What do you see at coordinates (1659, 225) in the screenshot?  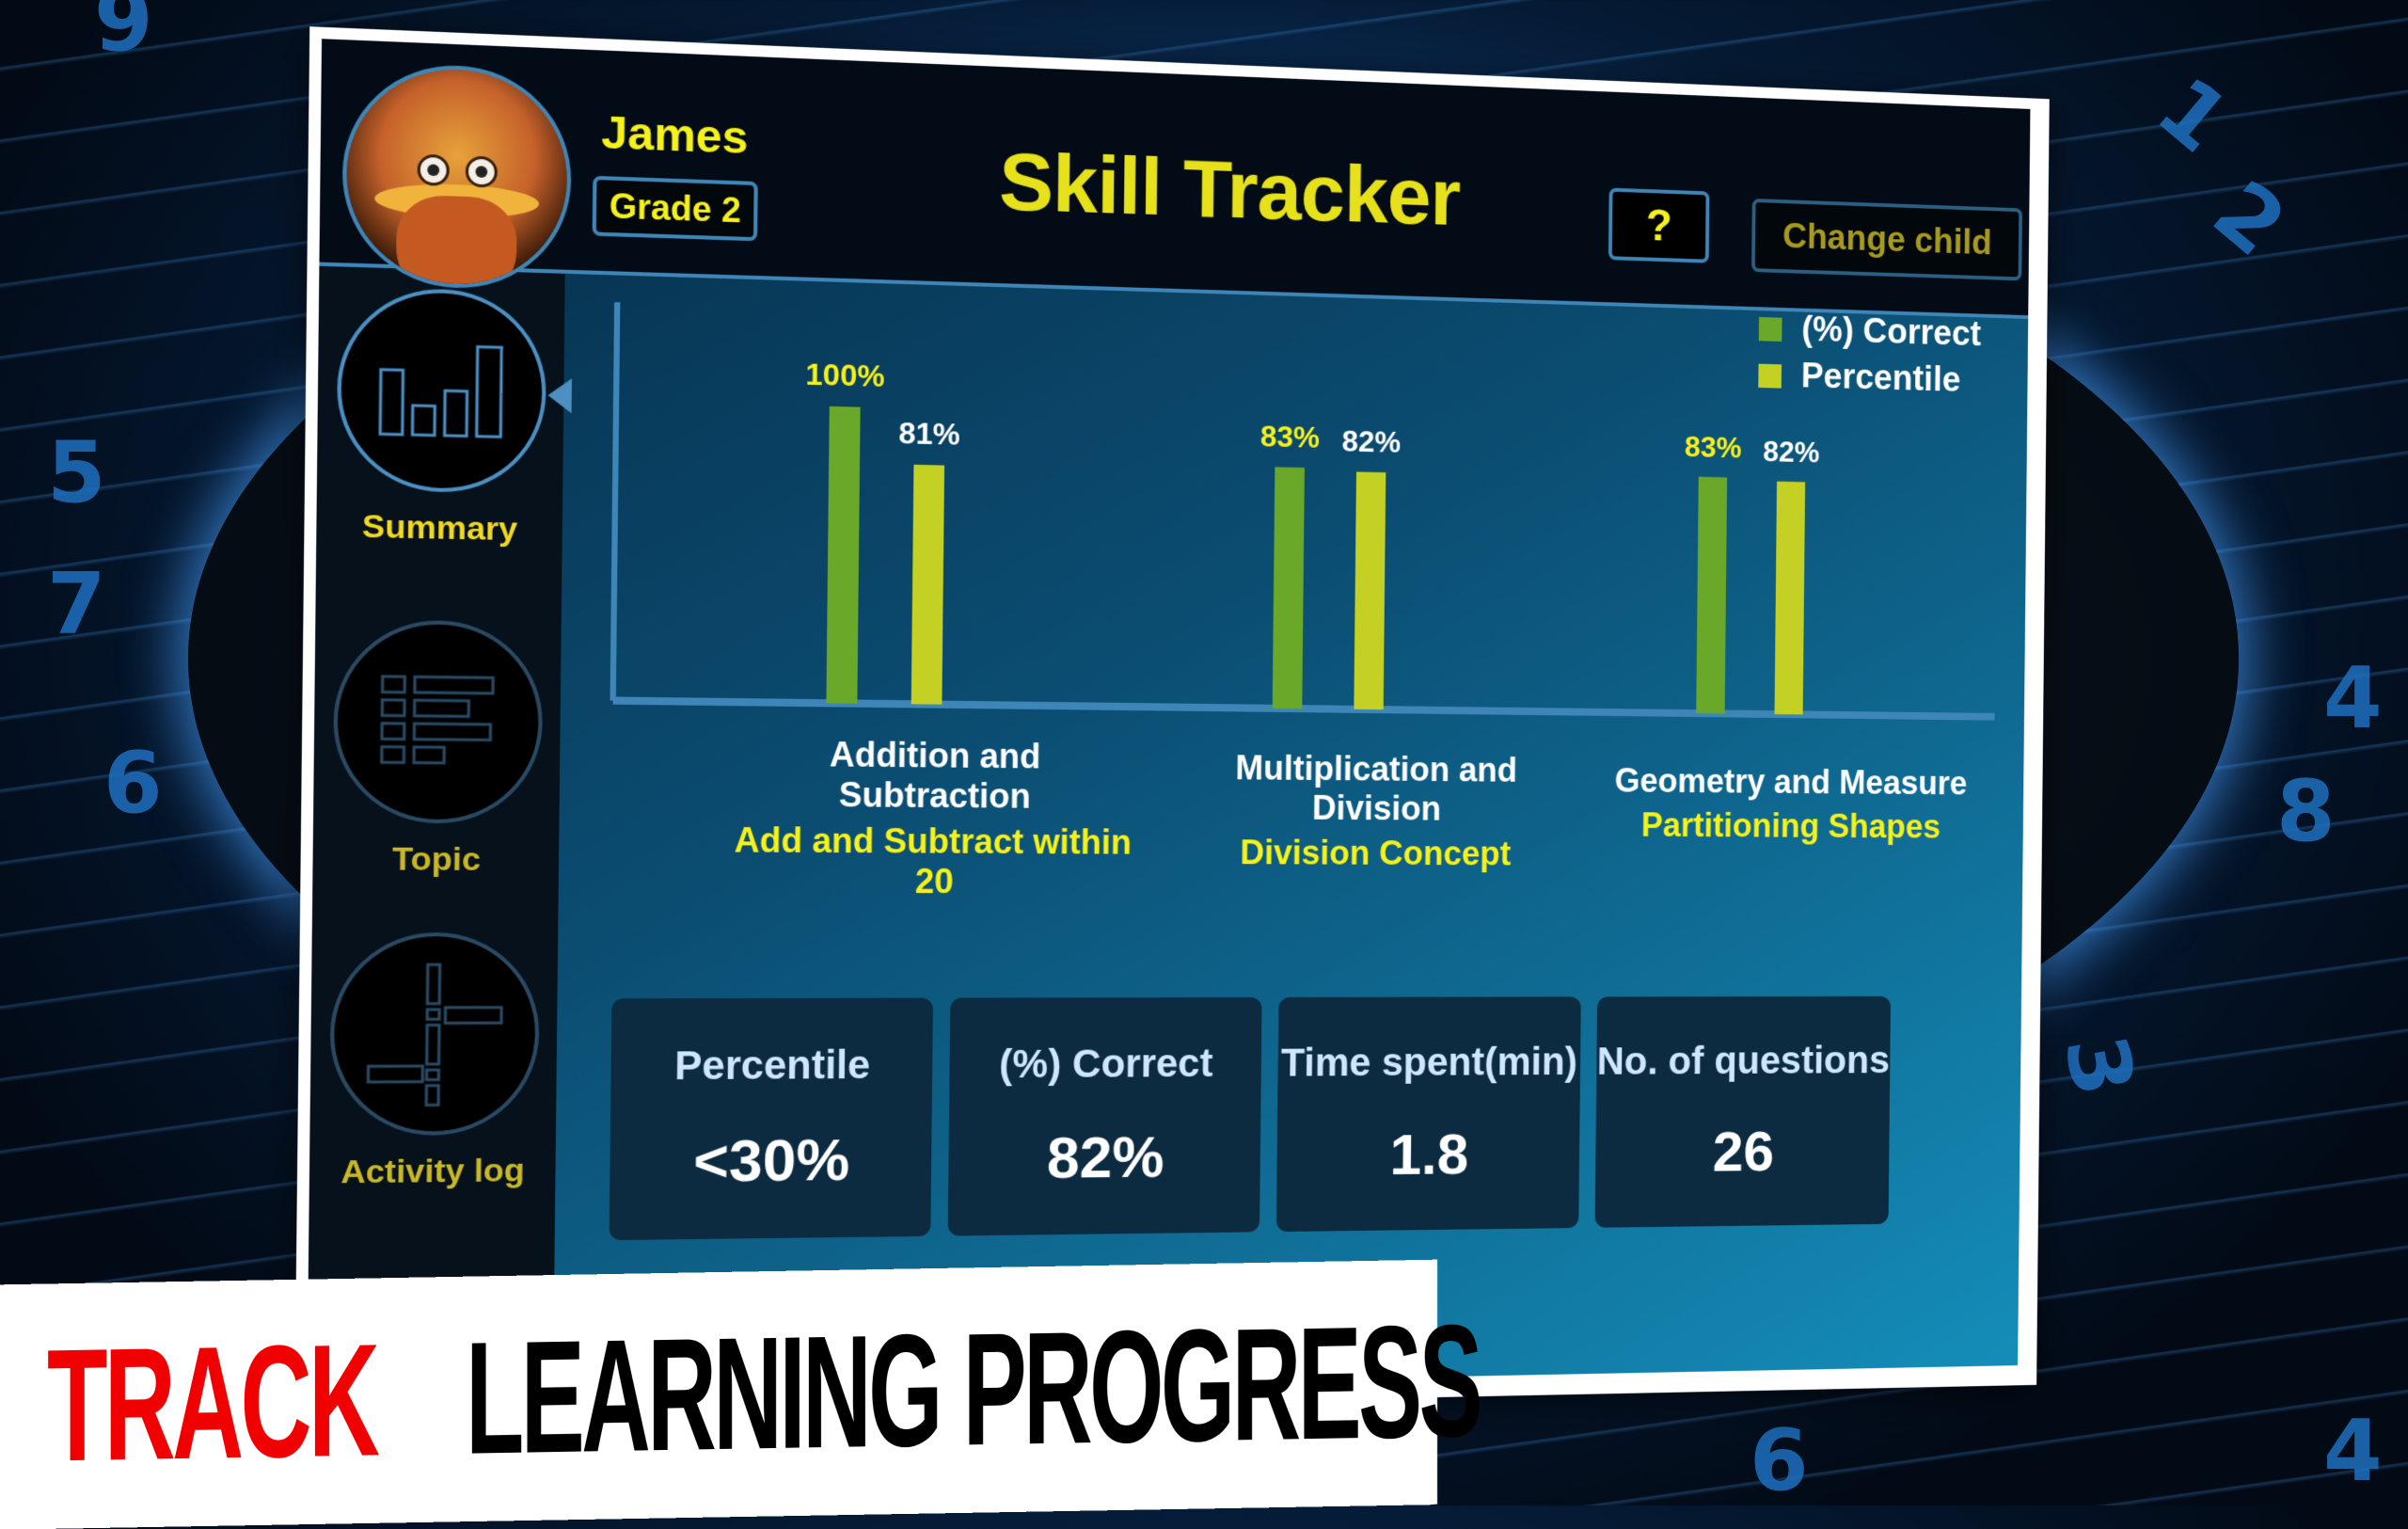 I see `help-button: ?` at bounding box center [1659, 225].